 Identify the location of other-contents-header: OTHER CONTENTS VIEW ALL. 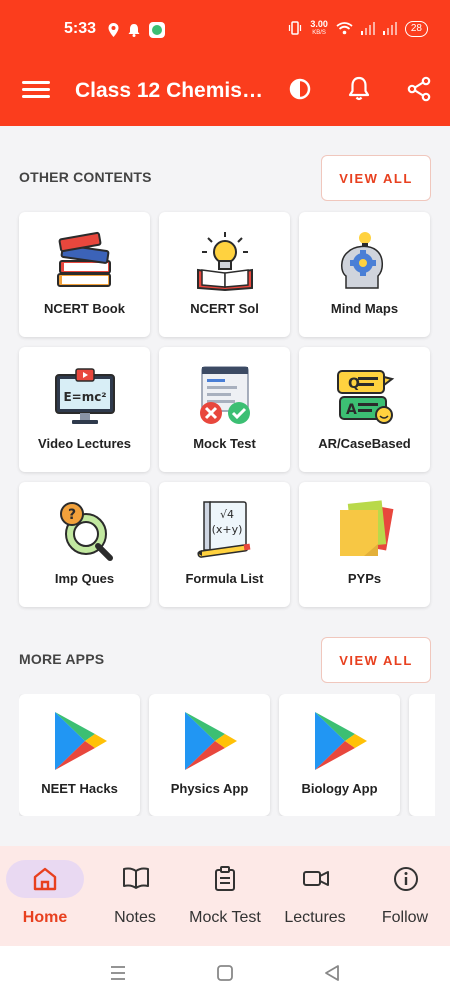
(225, 178).